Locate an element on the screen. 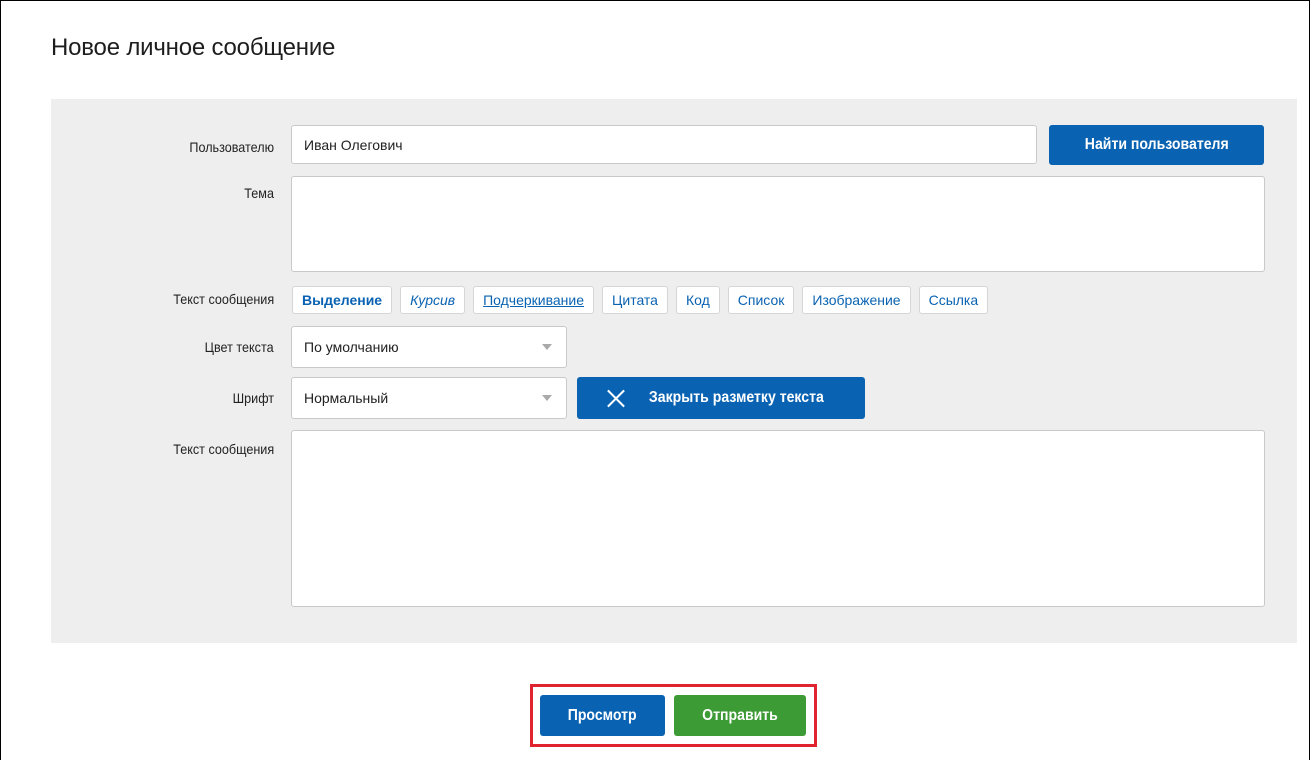 The image size is (1312, 760). markup-bold-button: Выделение is located at coordinates (342, 300).